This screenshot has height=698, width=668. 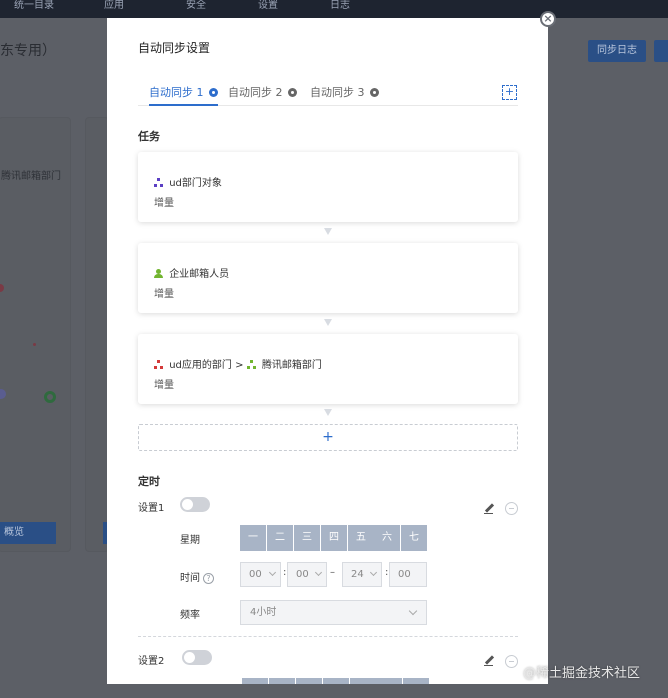 What do you see at coordinates (307, 538) in the screenshot?
I see `weekday-wed: 三` at bounding box center [307, 538].